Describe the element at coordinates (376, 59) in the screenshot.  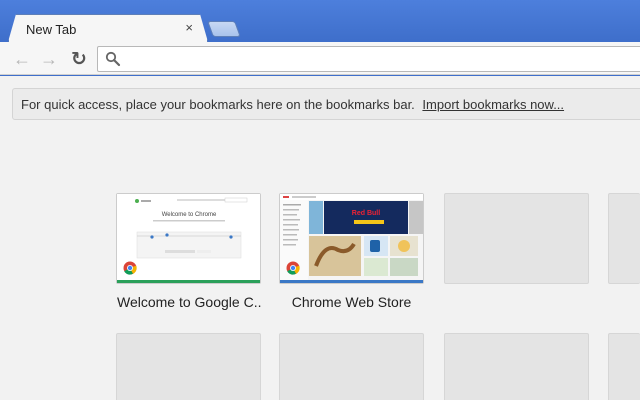
I see `address-input` at that location.